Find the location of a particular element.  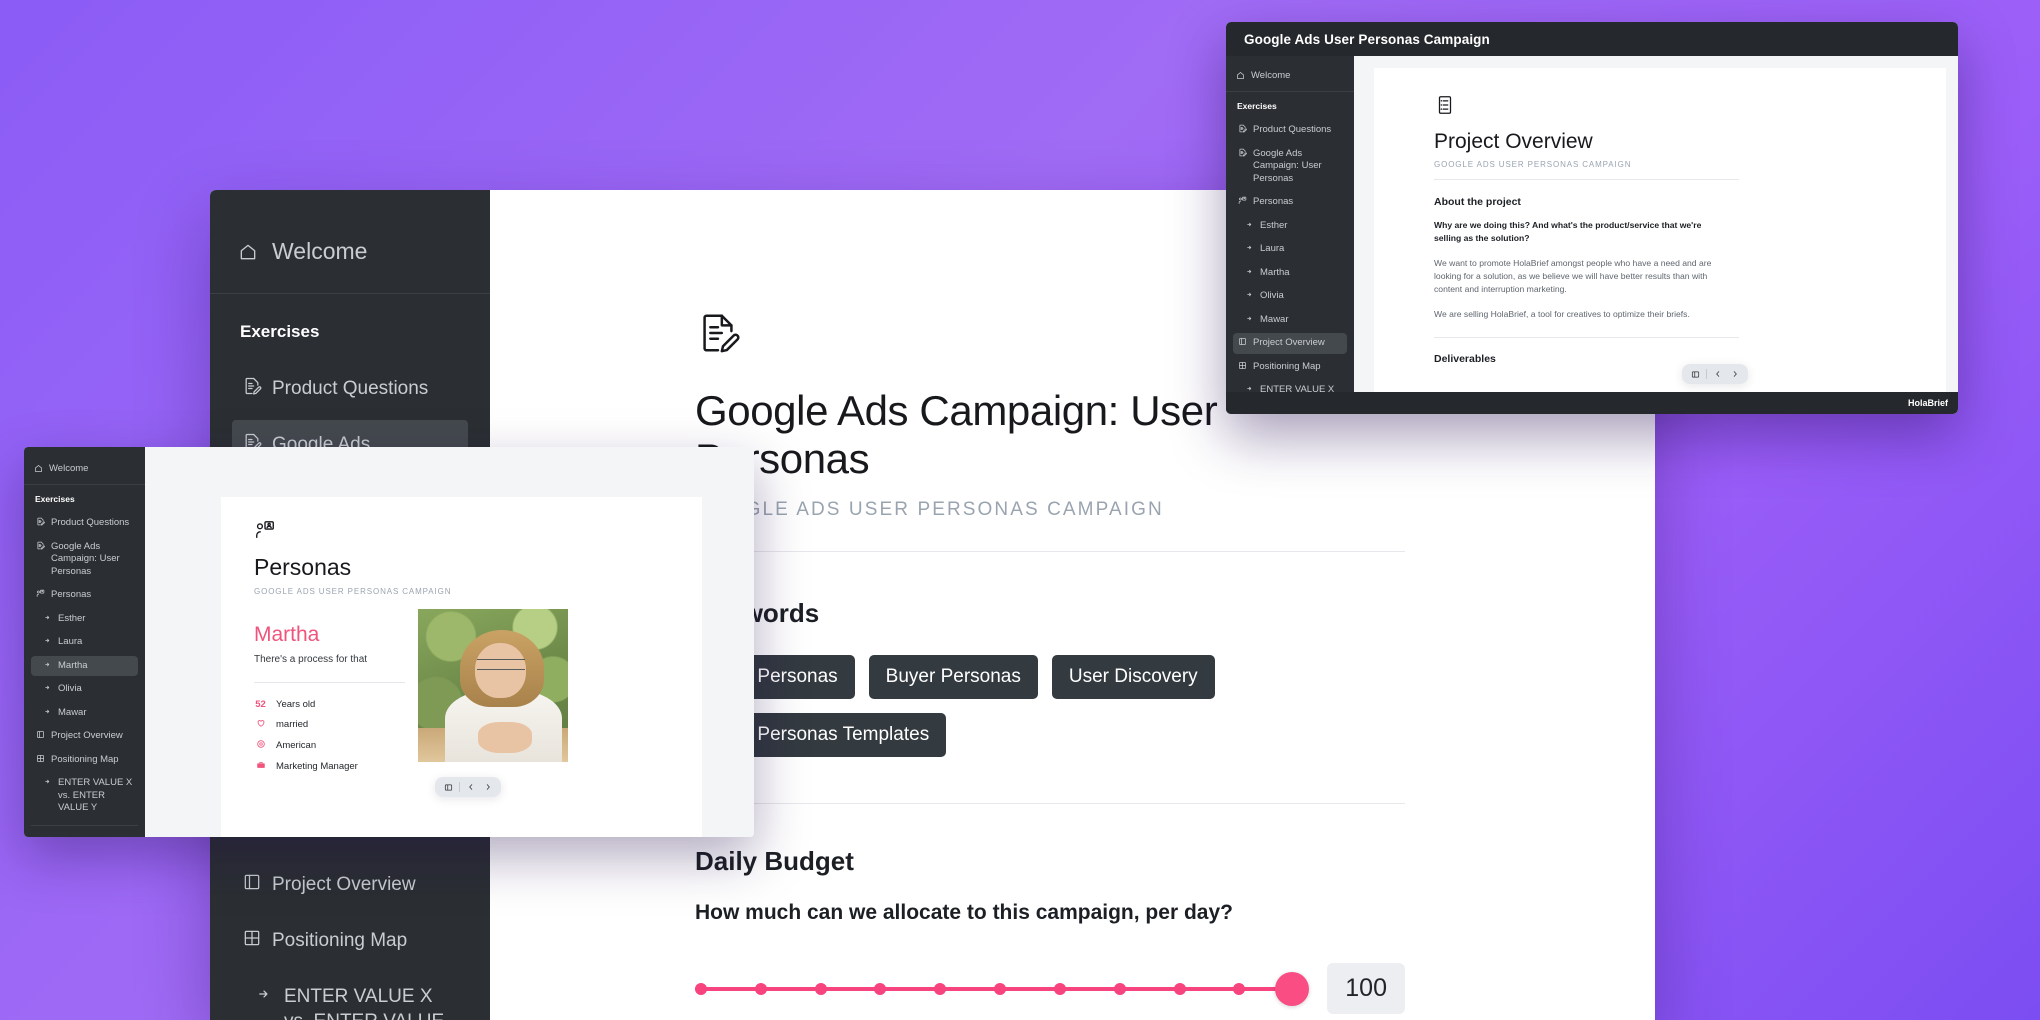

keyword-chip: User Discovery is located at coordinates (1133, 677).